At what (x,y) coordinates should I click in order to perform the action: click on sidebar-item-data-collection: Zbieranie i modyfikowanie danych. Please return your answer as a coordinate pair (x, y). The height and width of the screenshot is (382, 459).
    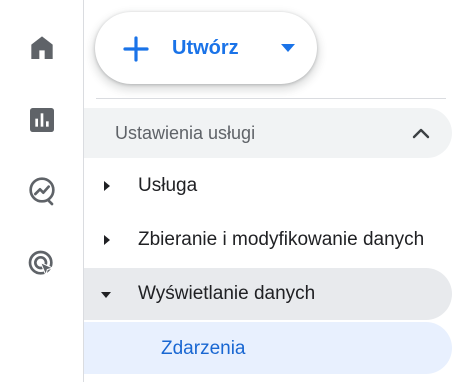
    Looking at the image, I should click on (268, 240).